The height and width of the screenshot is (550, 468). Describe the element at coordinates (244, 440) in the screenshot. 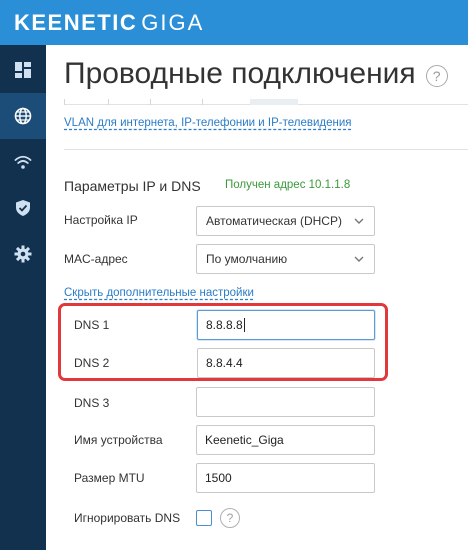

I see `device-name-value: Keenetic_Giga` at that location.